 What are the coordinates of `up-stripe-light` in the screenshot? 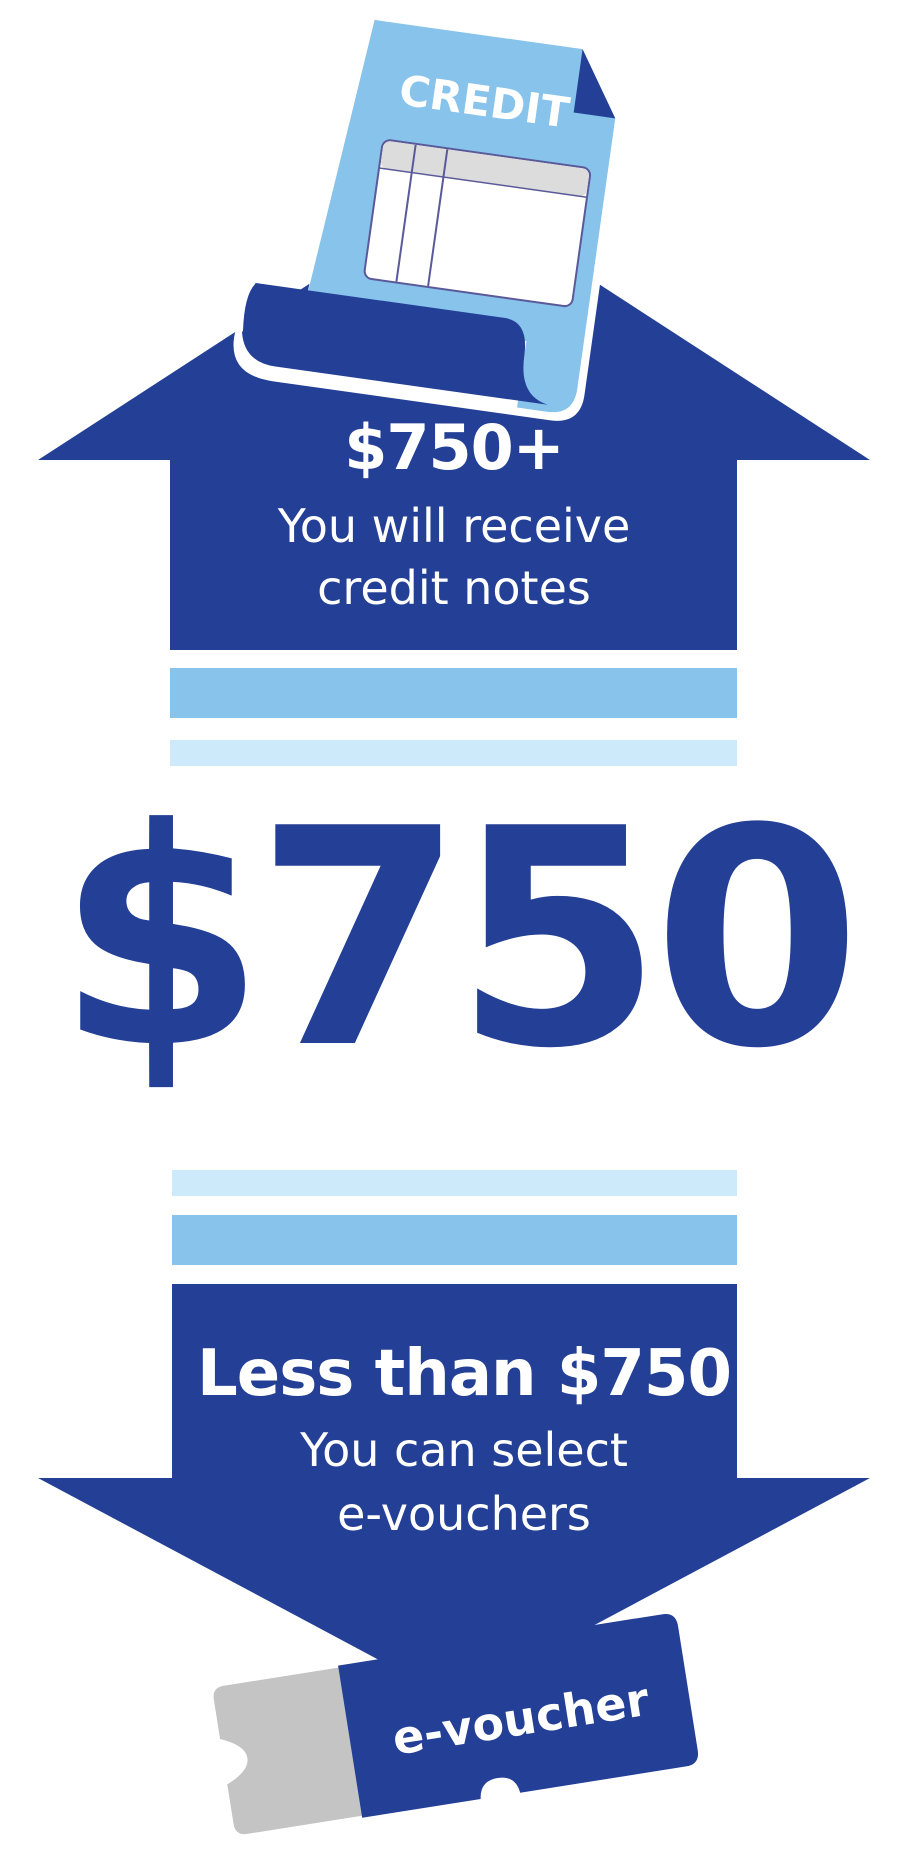 It's located at (453, 753).